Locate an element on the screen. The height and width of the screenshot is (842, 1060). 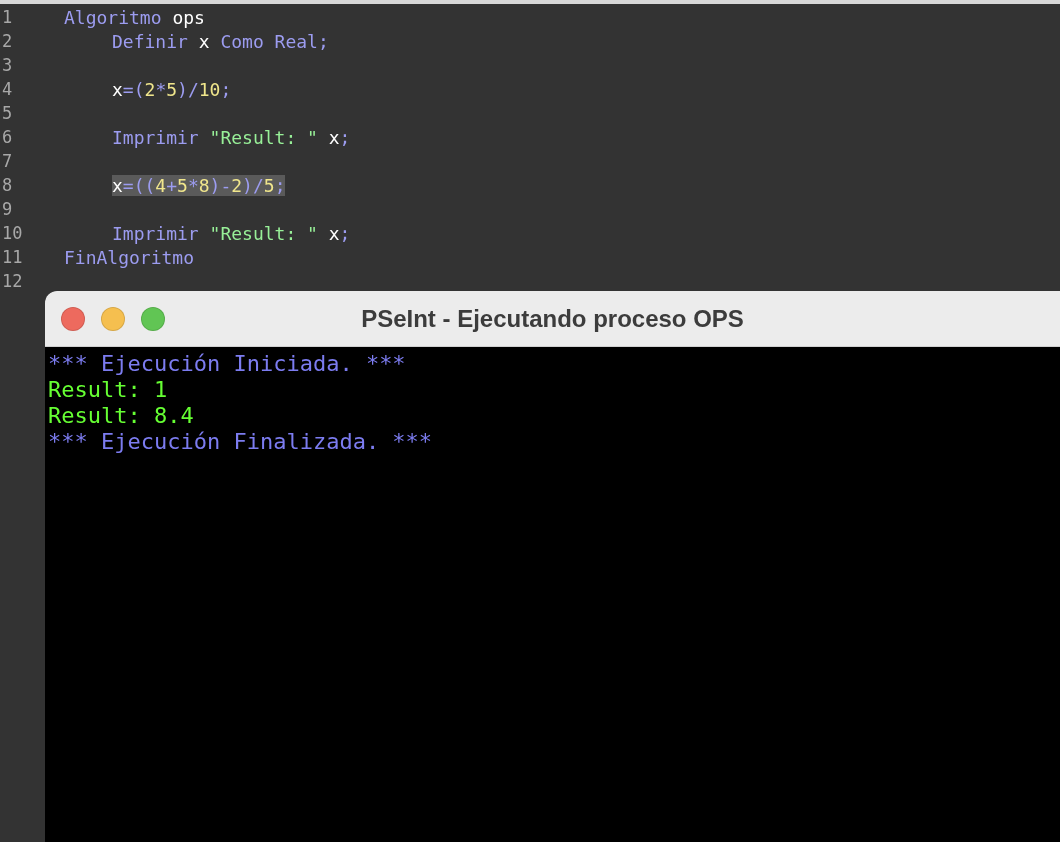
line-number: 6 is located at coordinates (7, 137).